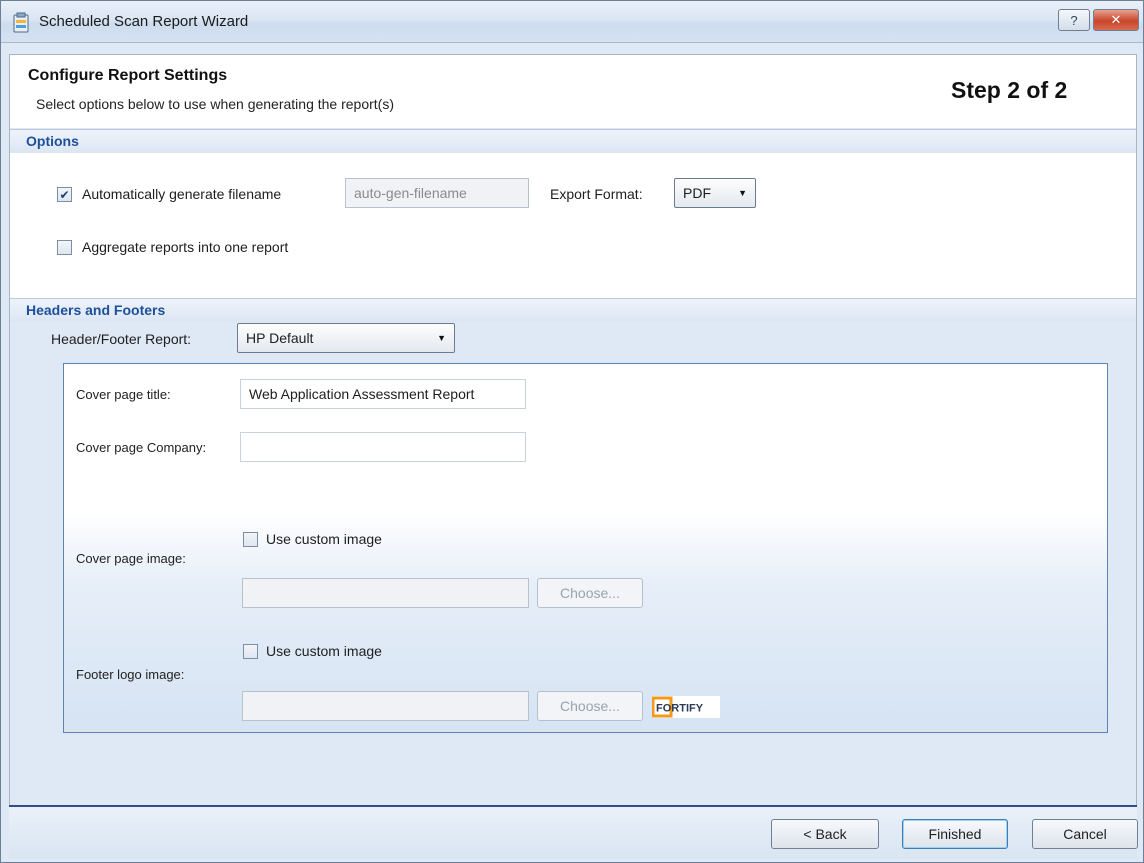 Image resolution: width=1144 pixels, height=863 pixels. I want to click on footer-logo-label: Footer logo image:, so click(130, 674).